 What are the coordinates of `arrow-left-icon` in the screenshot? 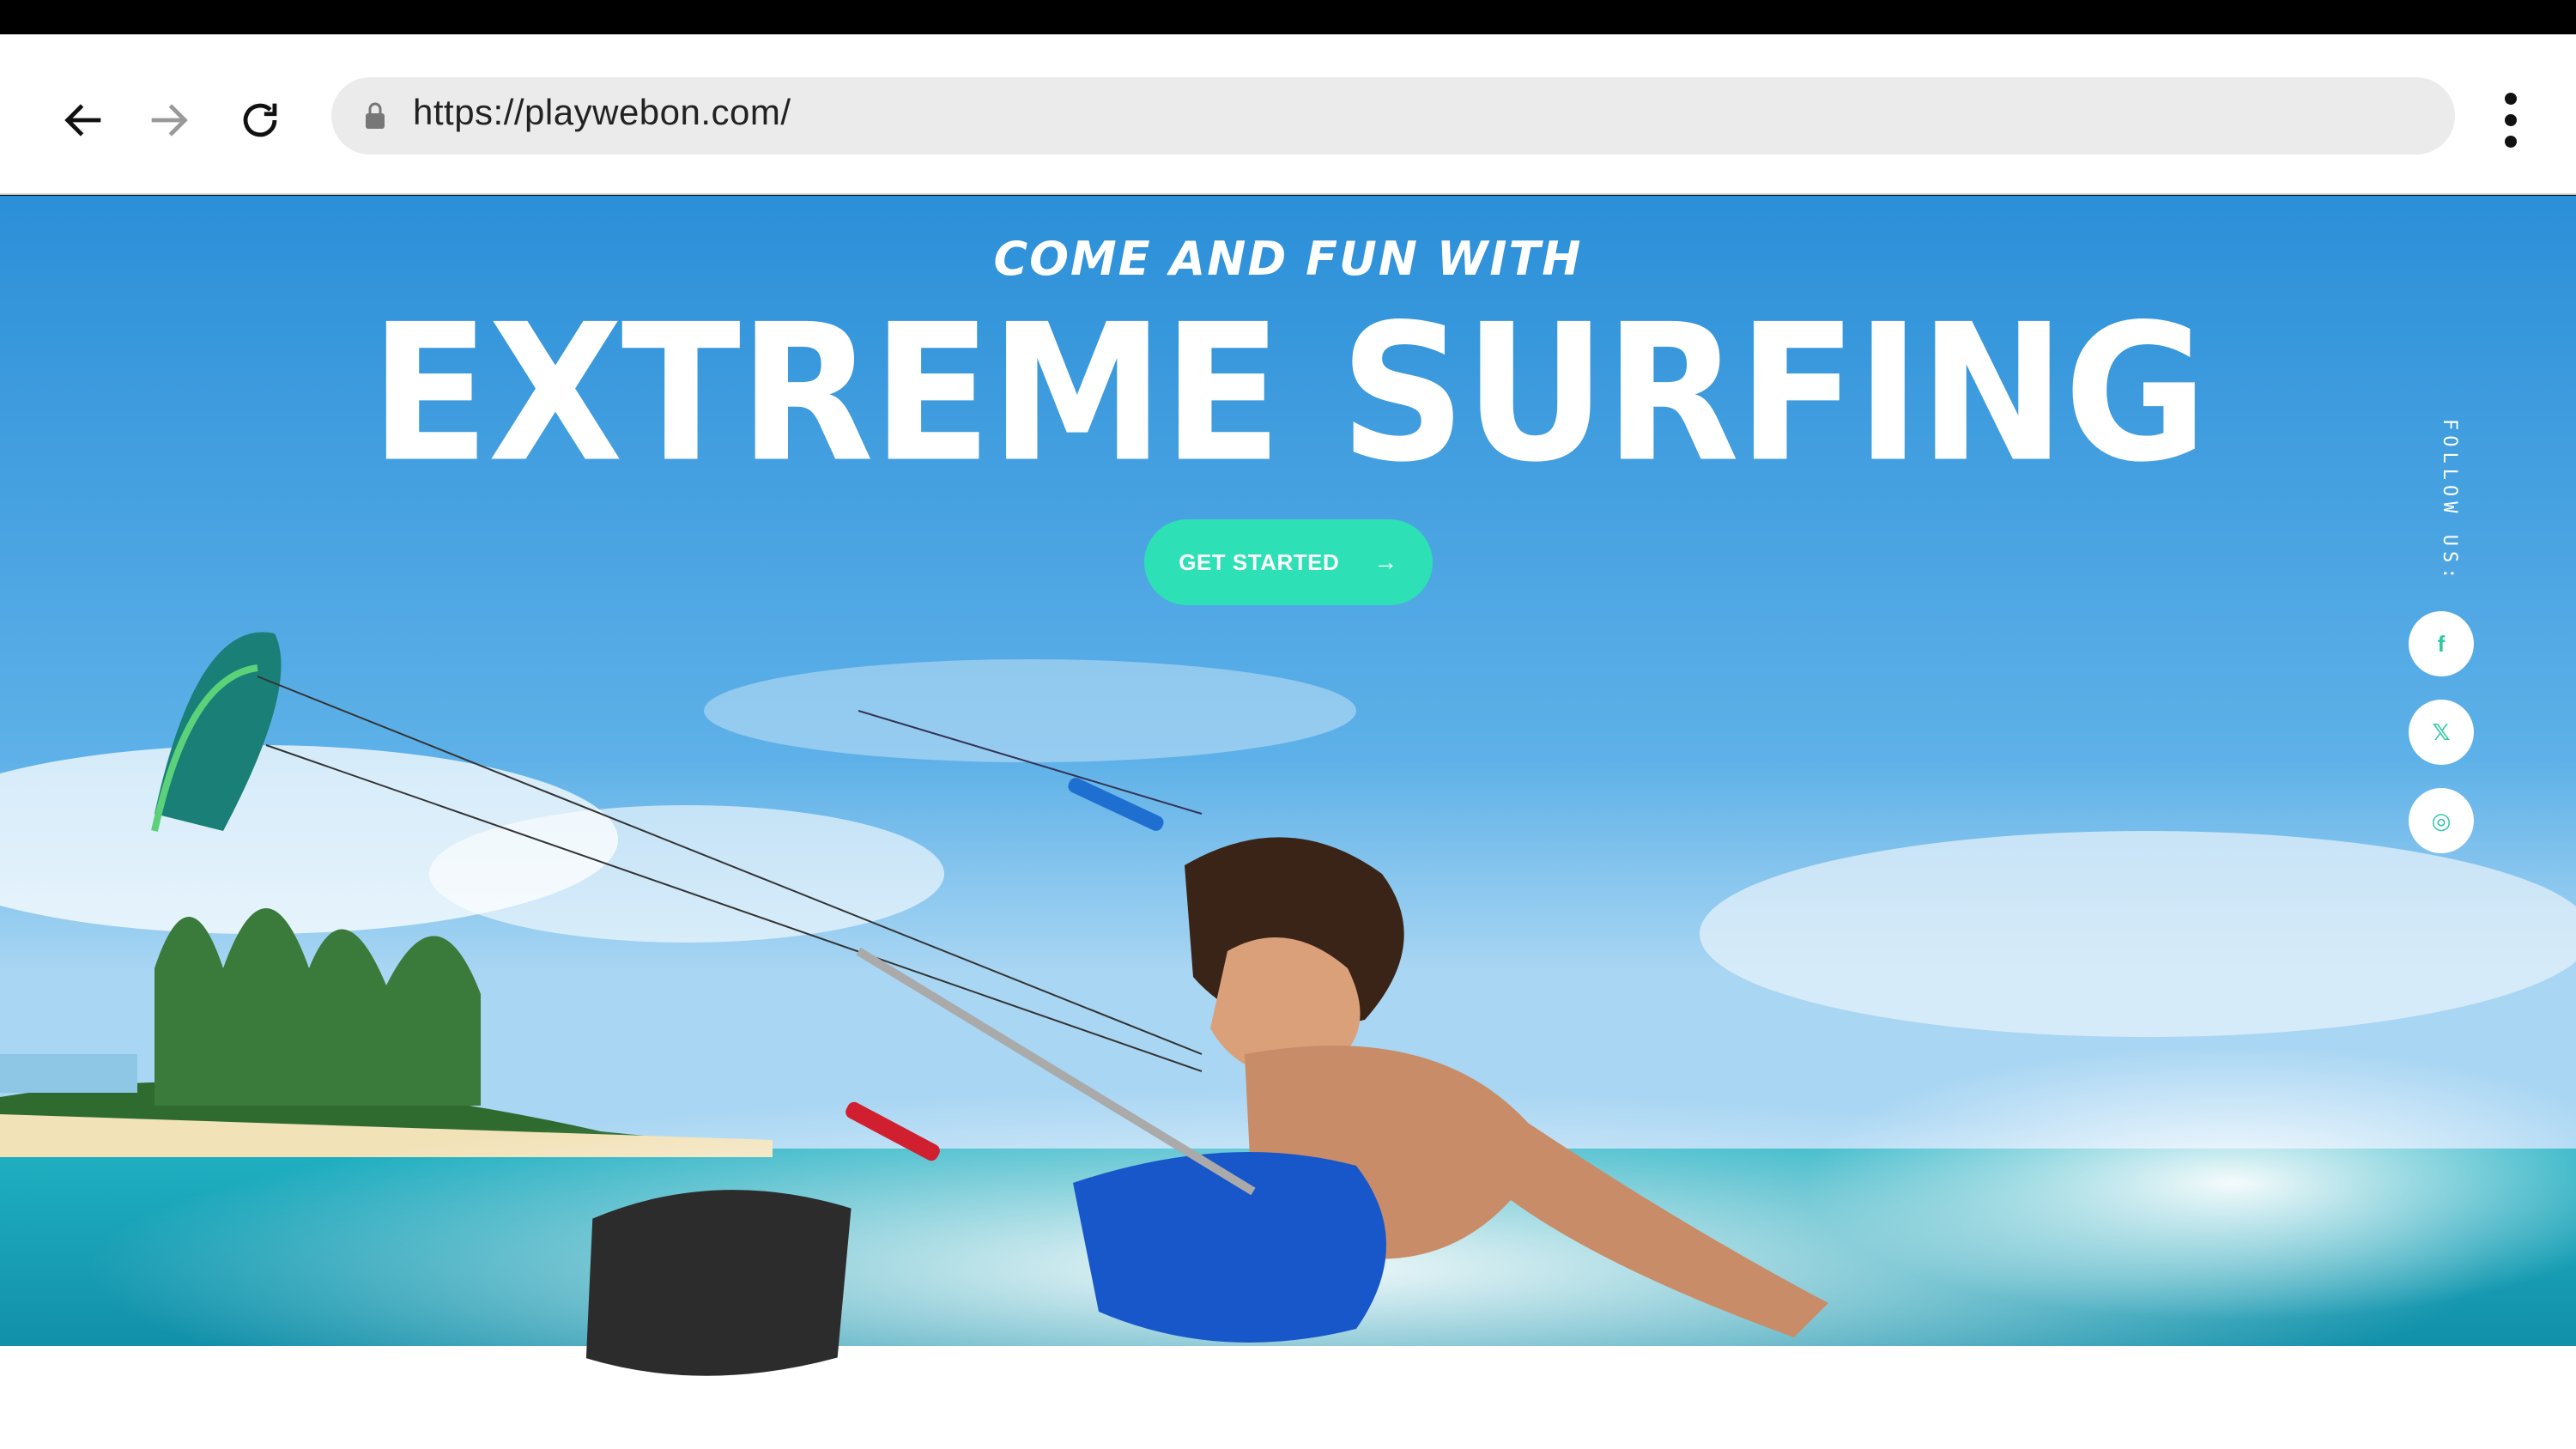 It's located at (82, 120).